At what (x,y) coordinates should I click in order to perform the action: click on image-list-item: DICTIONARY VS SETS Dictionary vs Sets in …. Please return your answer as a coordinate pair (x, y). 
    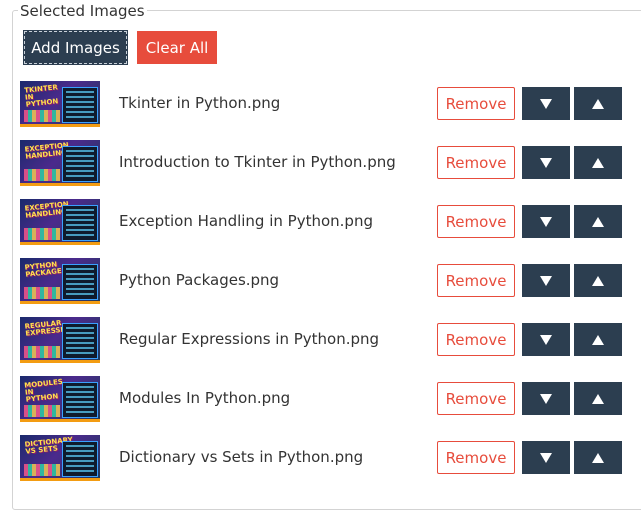
    Looking at the image, I should click on (321, 458).